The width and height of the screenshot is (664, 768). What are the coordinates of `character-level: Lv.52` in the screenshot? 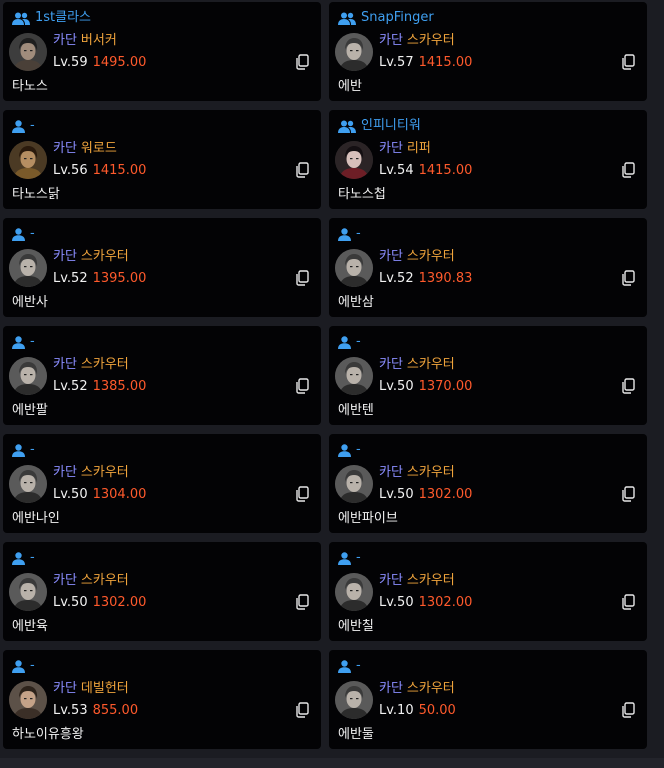 It's located at (396, 278).